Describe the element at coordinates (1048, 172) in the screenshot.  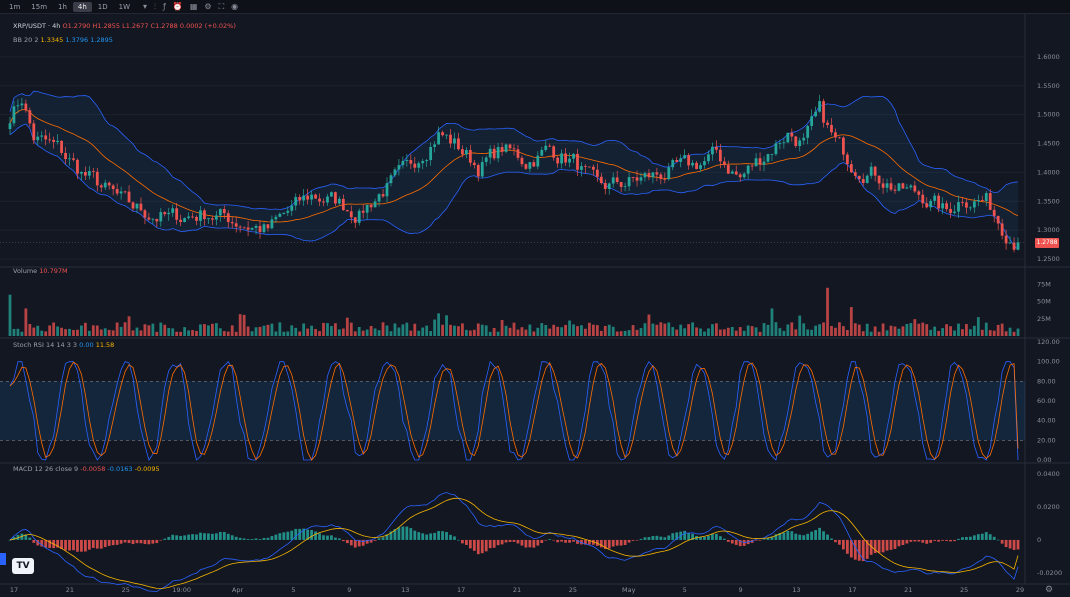
I see `price-axis-label: 1.4000` at that location.